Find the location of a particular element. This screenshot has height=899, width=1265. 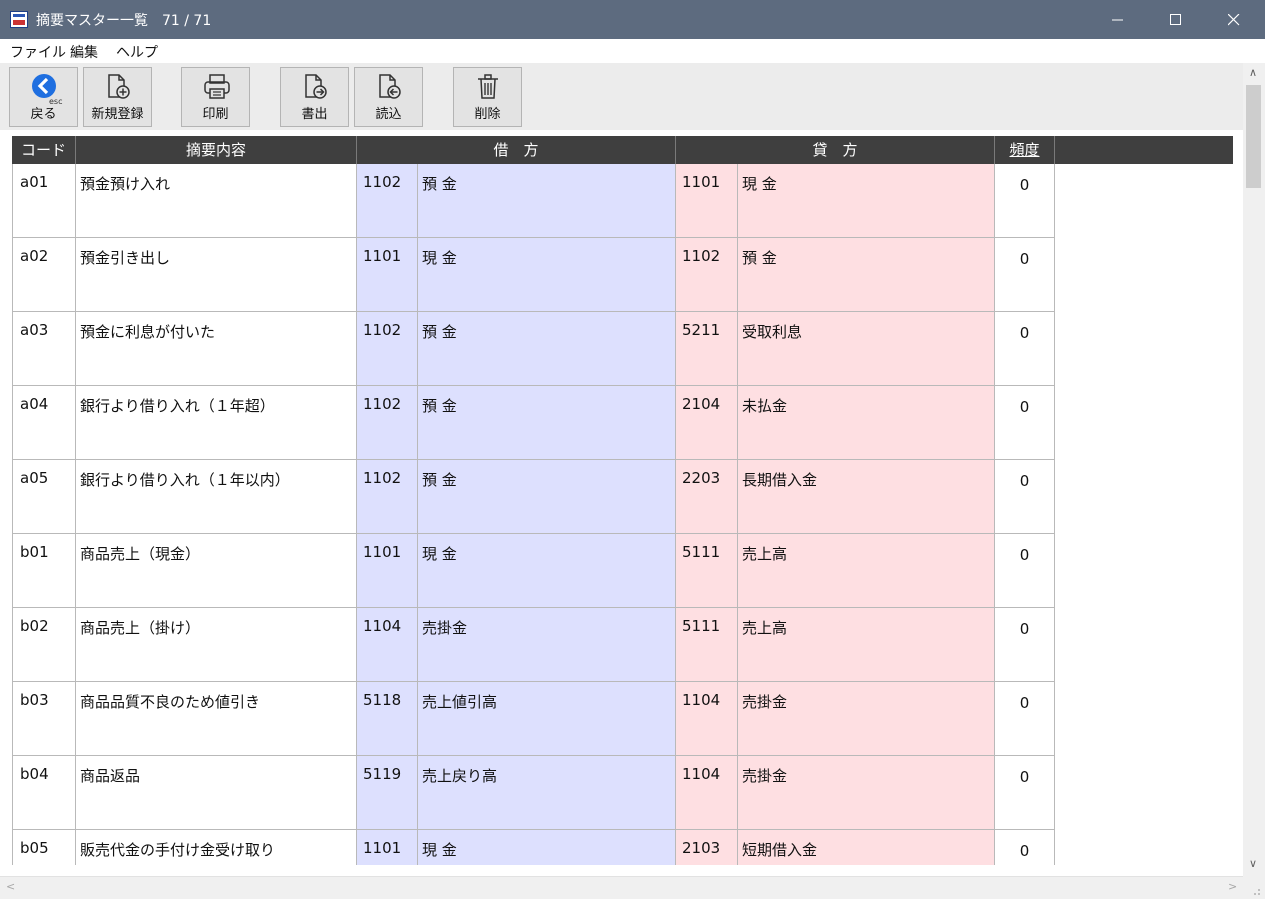

minimize-icon is located at coordinates (1117, 19).